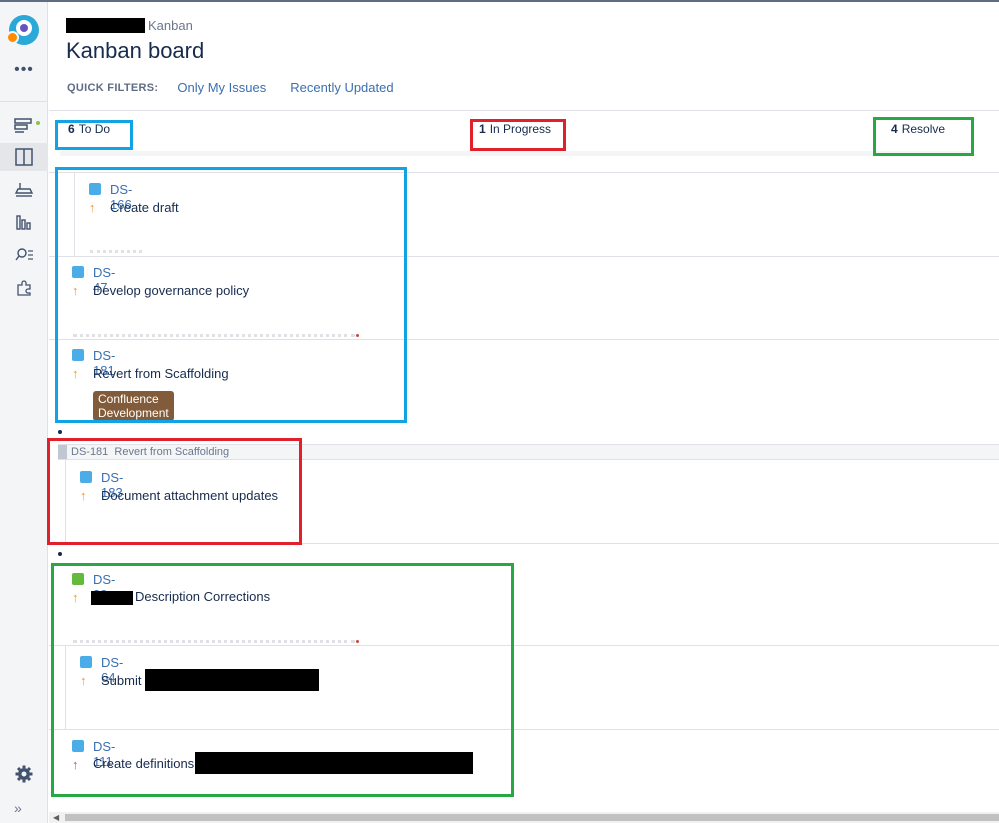 This screenshot has width=999, height=823. Describe the element at coordinates (18, 808) in the screenshot. I see `expand-sidebar-icon: »` at that location.